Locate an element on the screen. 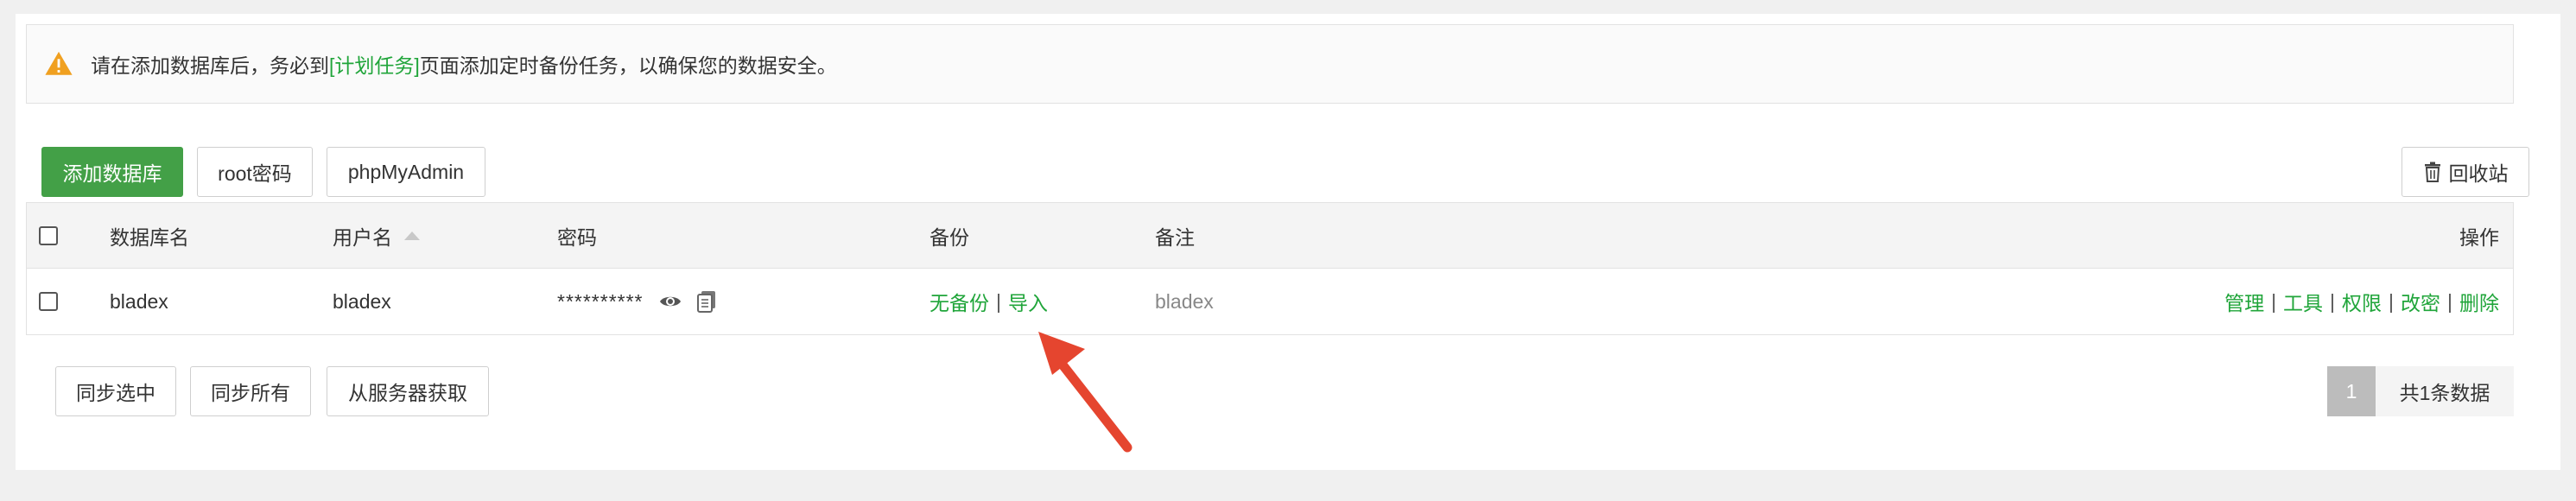 This screenshot has height=501, width=2576. row-select-cell is located at coordinates (48, 301).